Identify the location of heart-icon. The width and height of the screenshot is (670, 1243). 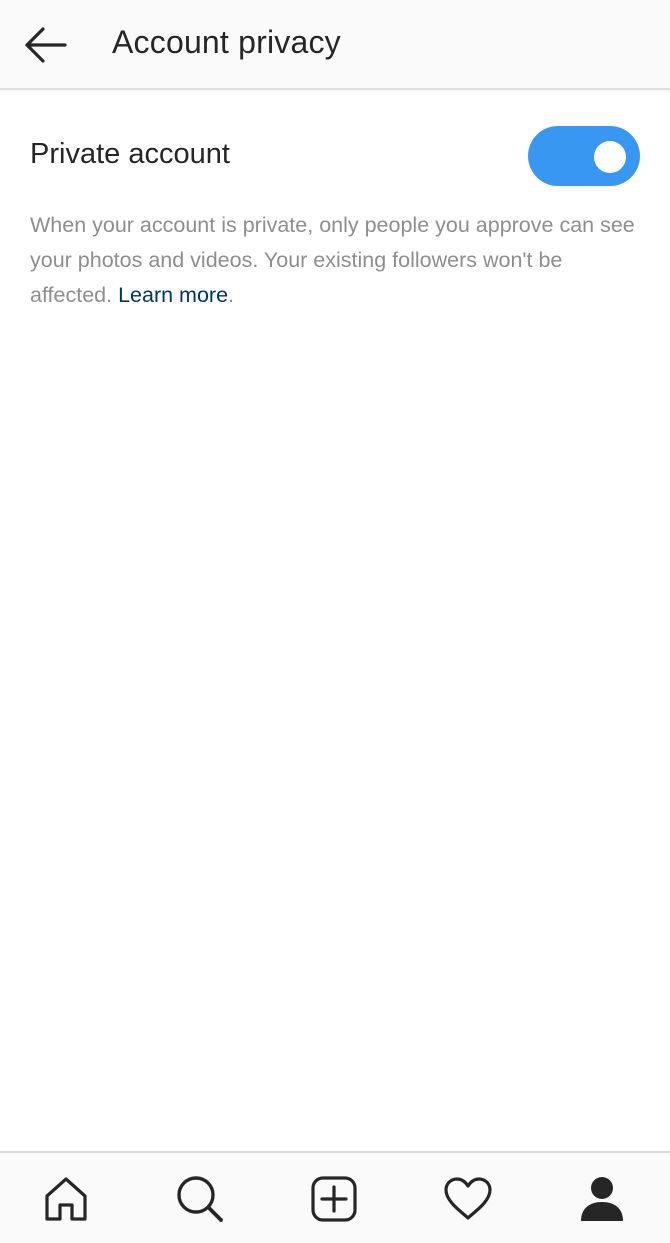
(468, 1198).